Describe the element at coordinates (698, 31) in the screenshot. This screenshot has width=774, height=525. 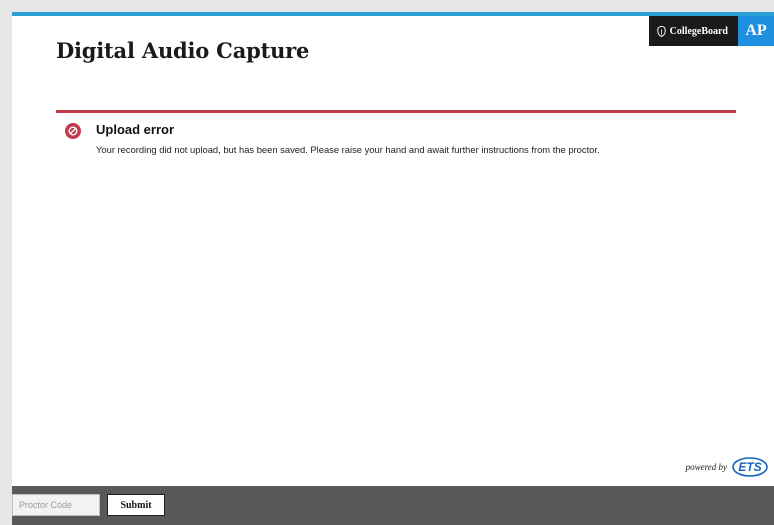
I see `collegeboard-label: CollegeBoard` at that location.